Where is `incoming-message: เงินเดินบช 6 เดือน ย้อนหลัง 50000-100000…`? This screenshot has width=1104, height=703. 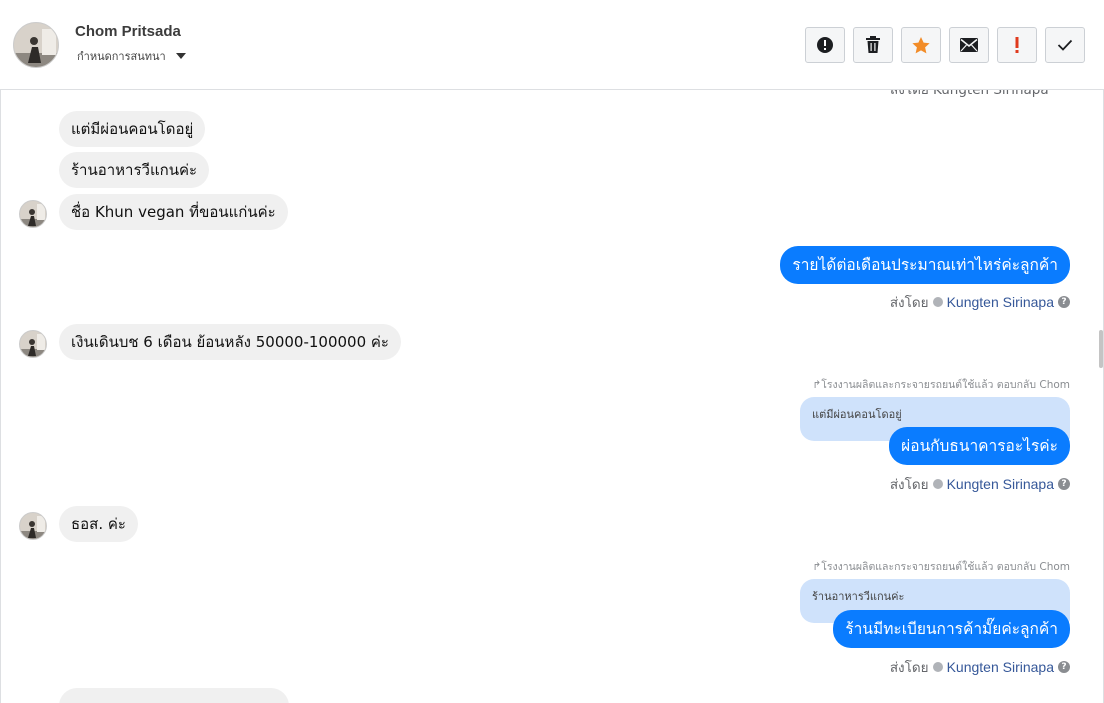 incoming-message: เงินเดินบช 6 เดือน ย้อนหลัง 50000-100000… is located at coordinates (230, 342).